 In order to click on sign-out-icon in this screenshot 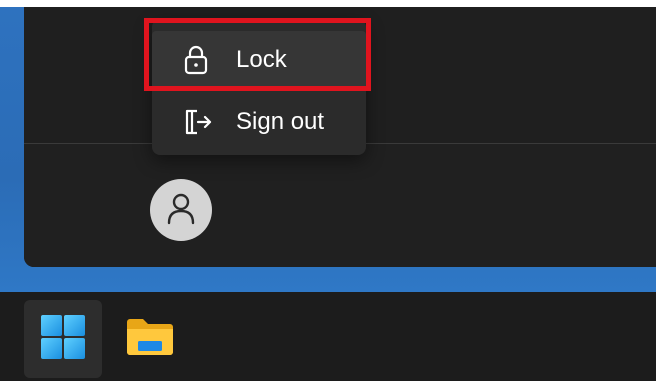, I will do `click(198, 122)`.